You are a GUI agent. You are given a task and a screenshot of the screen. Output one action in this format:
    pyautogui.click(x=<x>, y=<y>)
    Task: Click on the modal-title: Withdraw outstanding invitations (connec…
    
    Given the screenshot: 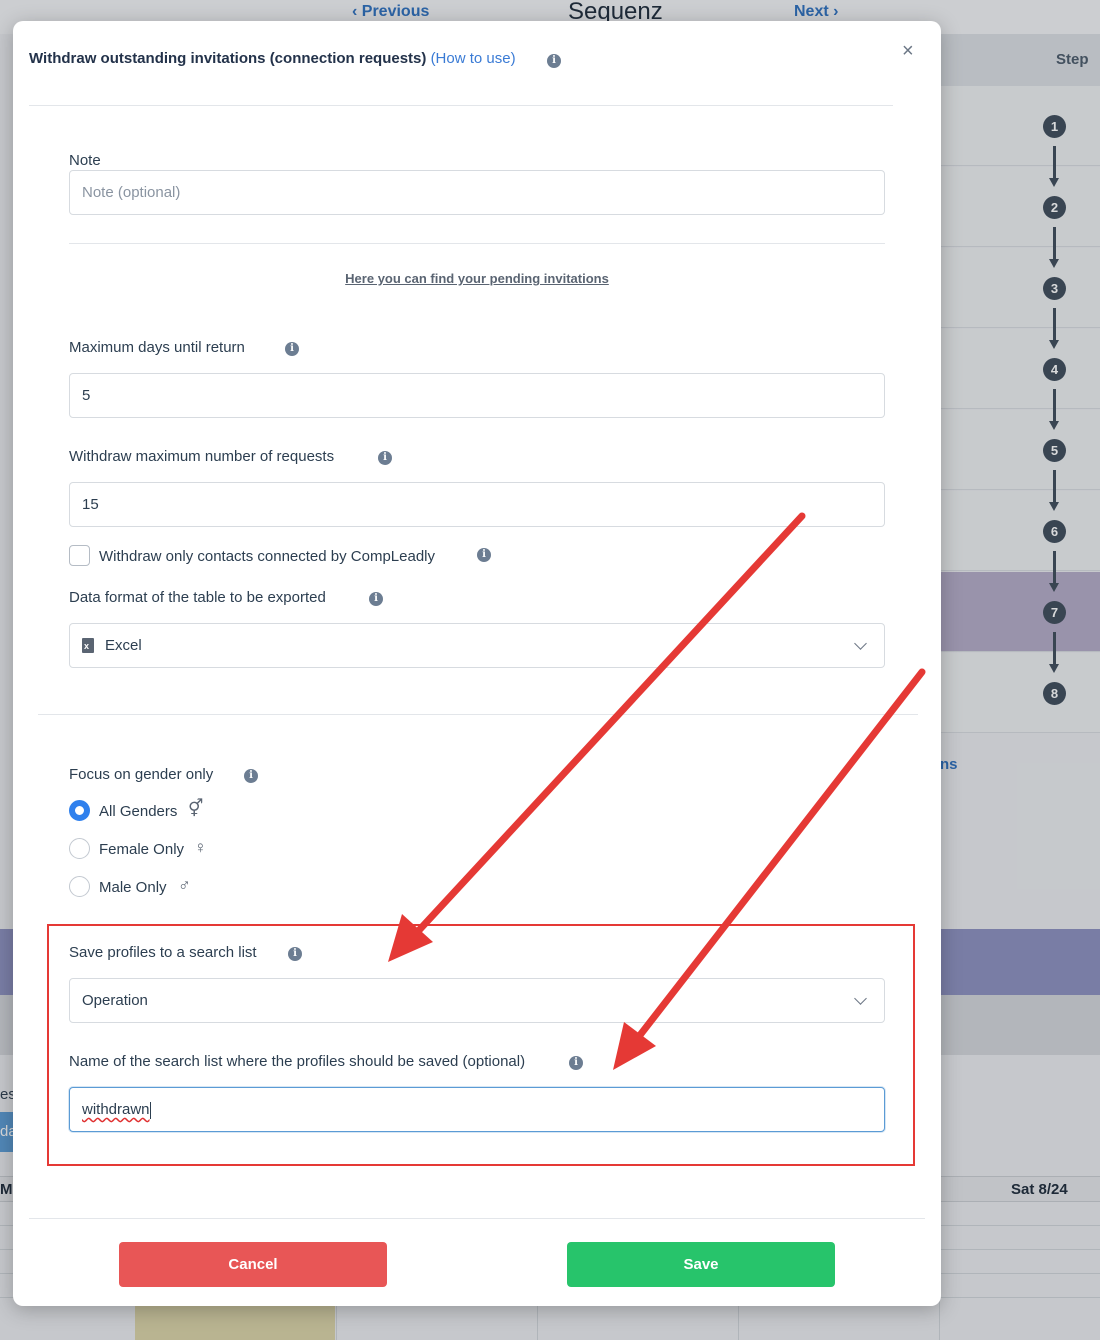 What is the action you would take?
    pyautogui.click(x=272, y=58)
    